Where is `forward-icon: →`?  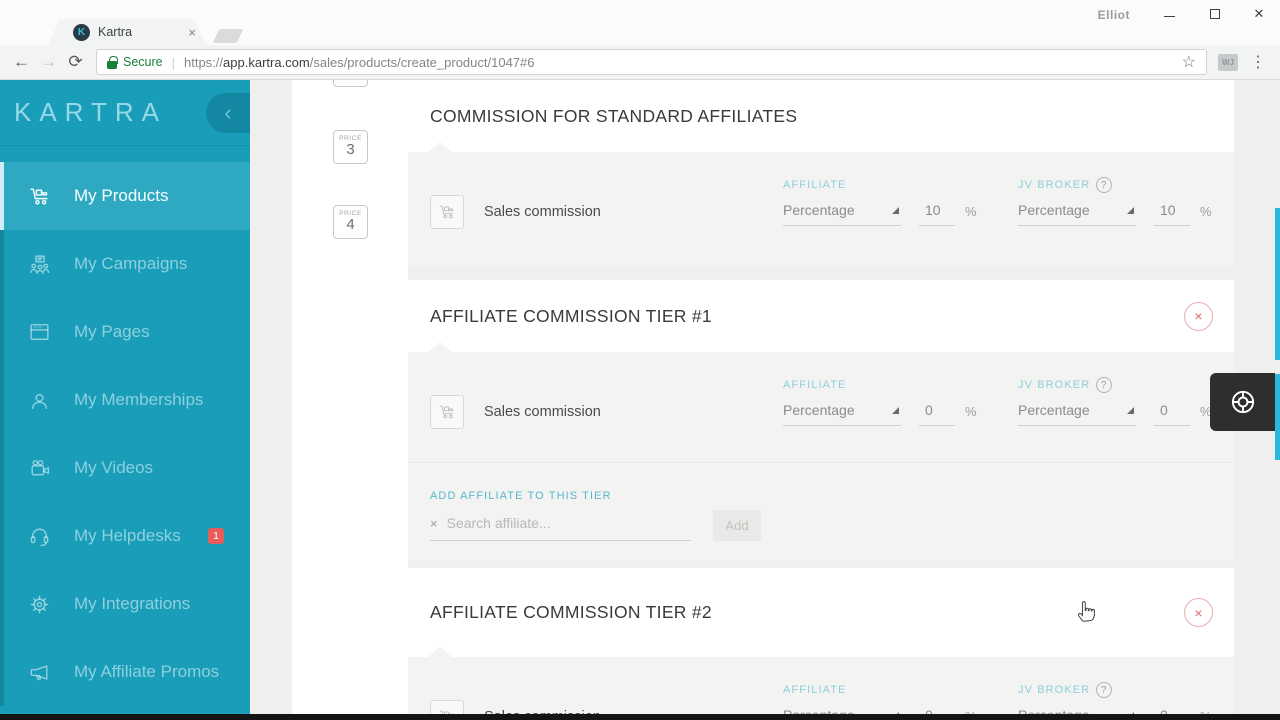 forward-icon: → is located at coordinates (48, 62).